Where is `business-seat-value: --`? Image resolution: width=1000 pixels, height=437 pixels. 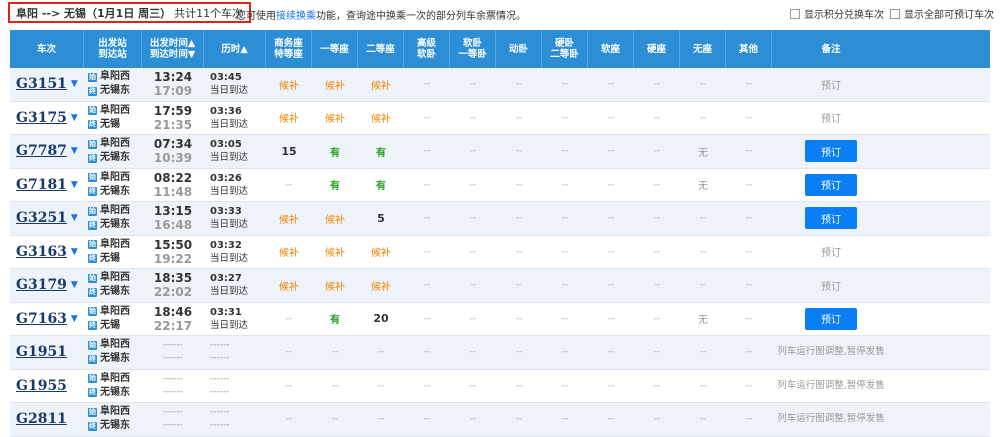
business-seat-value: -- is located at coordinates (289, 184).